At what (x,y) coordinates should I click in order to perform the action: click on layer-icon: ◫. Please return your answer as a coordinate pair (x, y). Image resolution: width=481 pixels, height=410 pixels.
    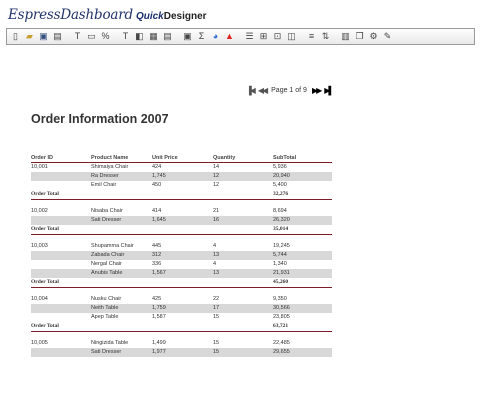
    Looking at the image, I should click on (291, 36).